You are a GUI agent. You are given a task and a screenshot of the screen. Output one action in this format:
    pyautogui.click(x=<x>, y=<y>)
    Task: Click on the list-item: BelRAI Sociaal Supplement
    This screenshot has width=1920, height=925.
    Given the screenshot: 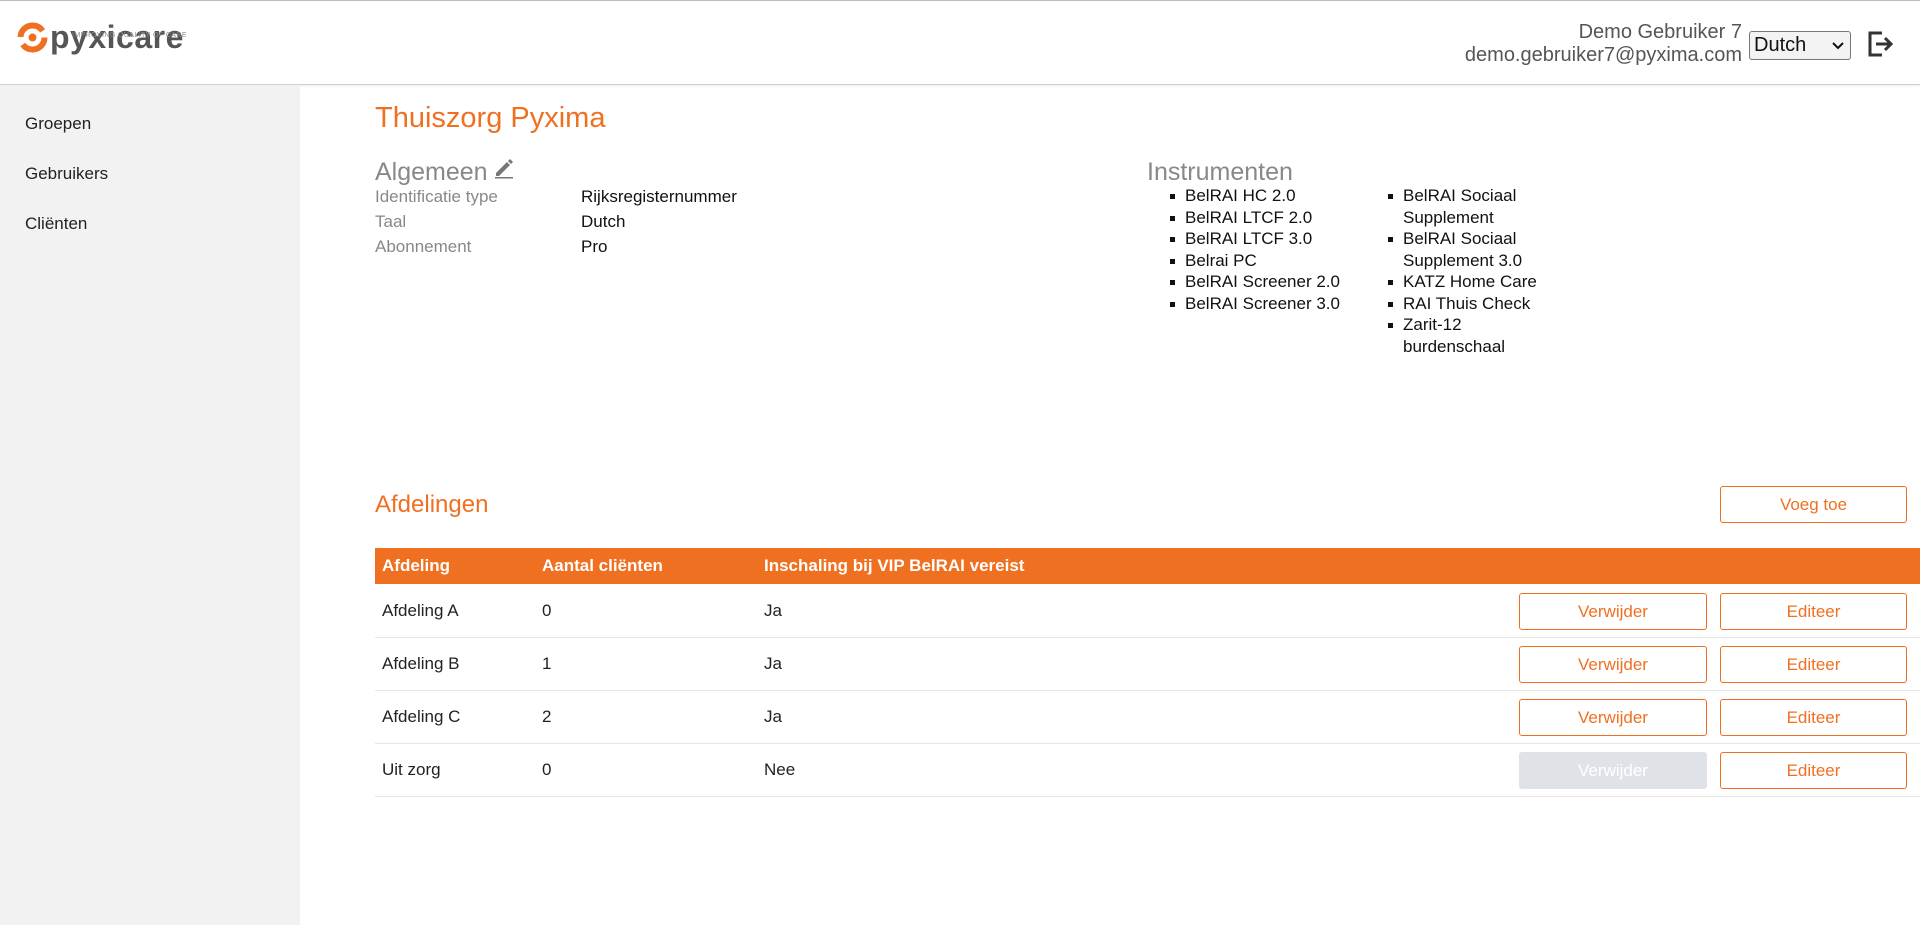 What is the action you would take?
    pyautogui.click(x=1463, y=206)
    